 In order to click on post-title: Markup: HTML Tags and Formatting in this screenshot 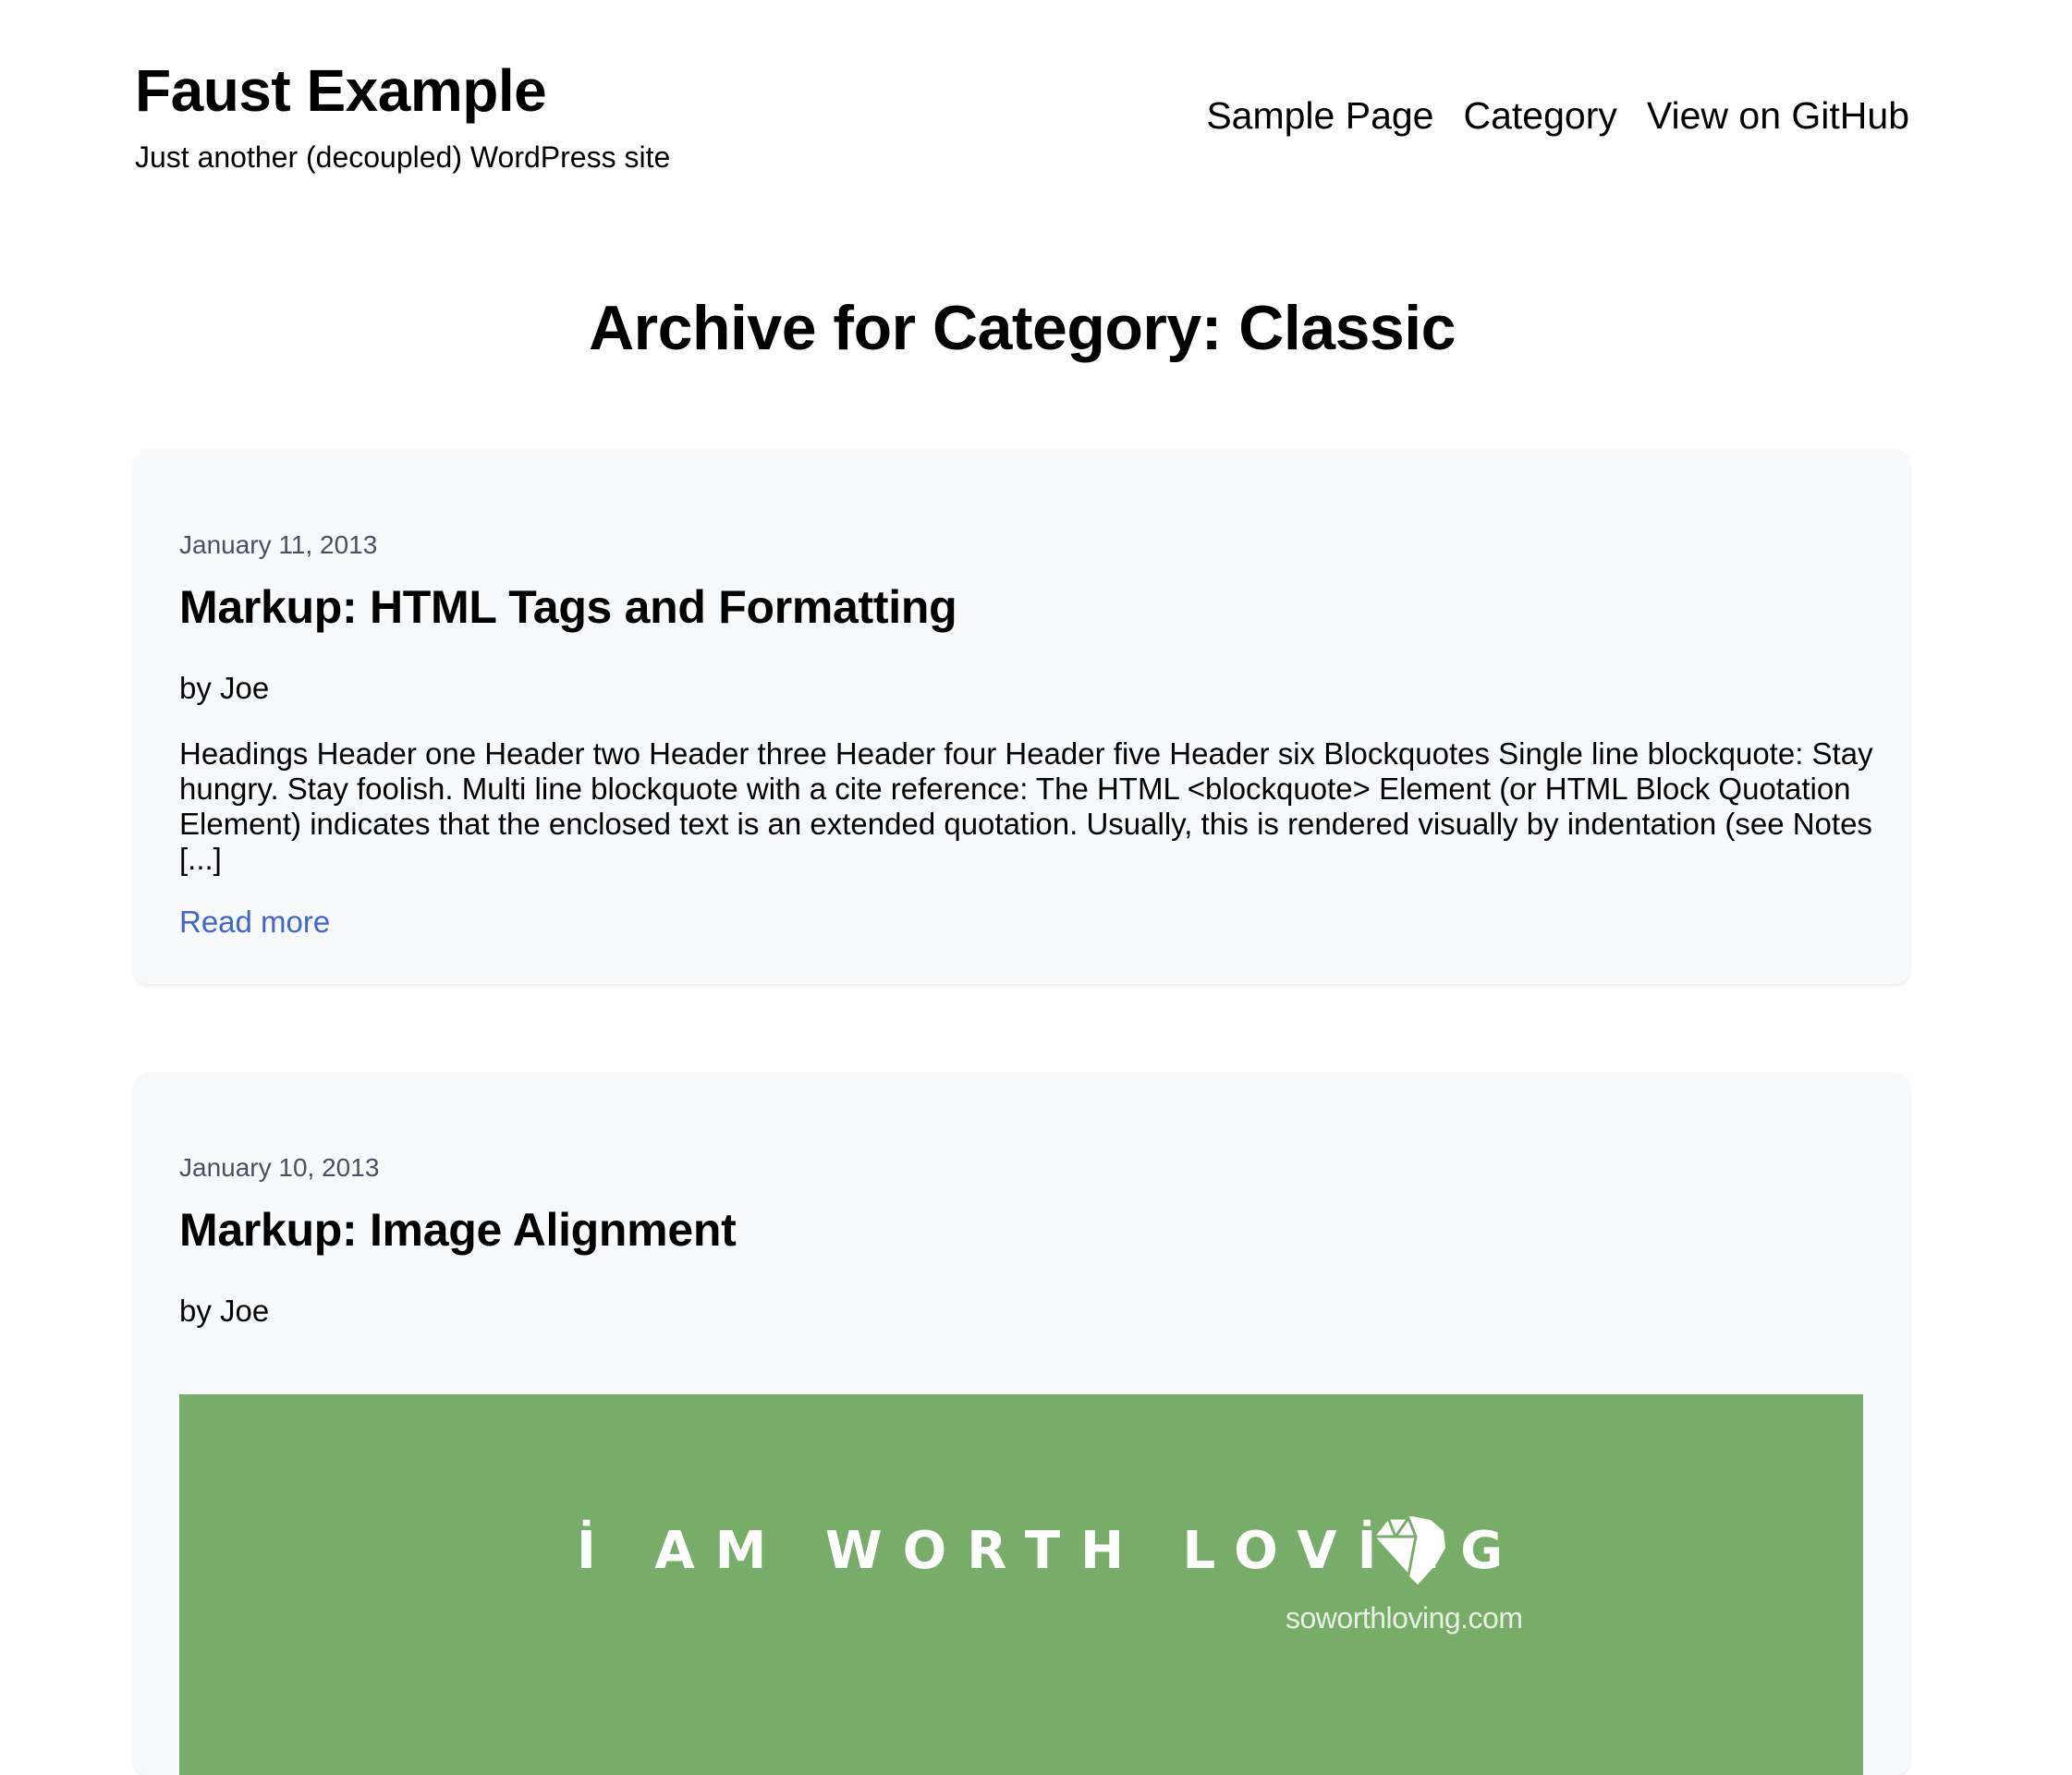, I will do `click(568, 607)`.